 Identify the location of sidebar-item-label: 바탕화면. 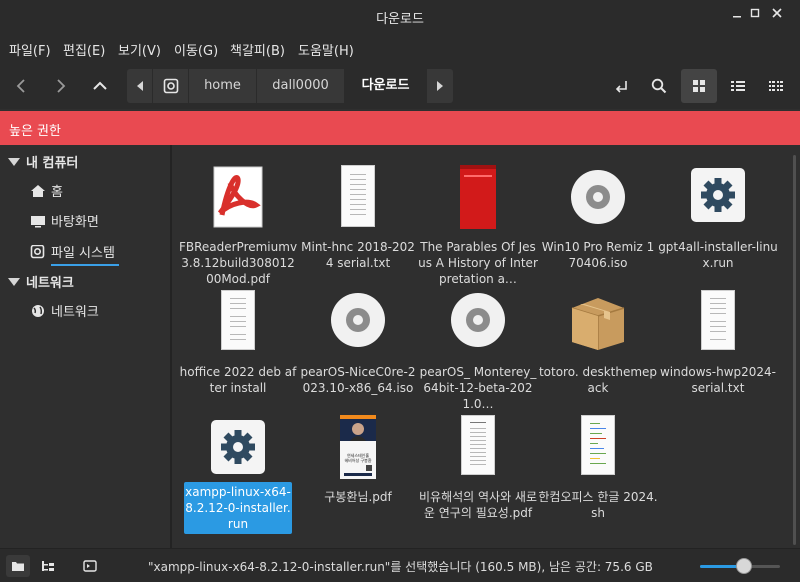
(75, 222).